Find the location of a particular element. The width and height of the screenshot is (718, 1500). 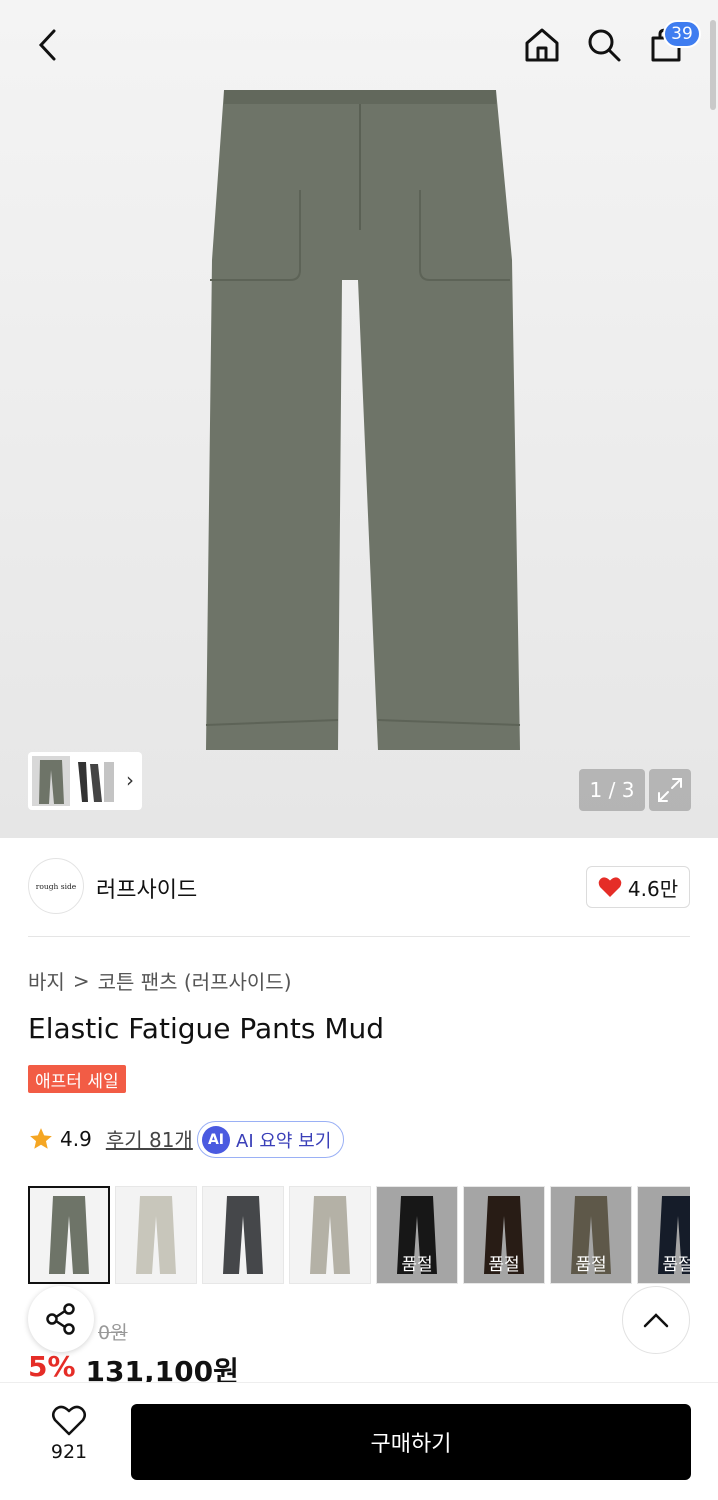

sale-badge: 애프터 세일 is located at coordinates (77, 1079).